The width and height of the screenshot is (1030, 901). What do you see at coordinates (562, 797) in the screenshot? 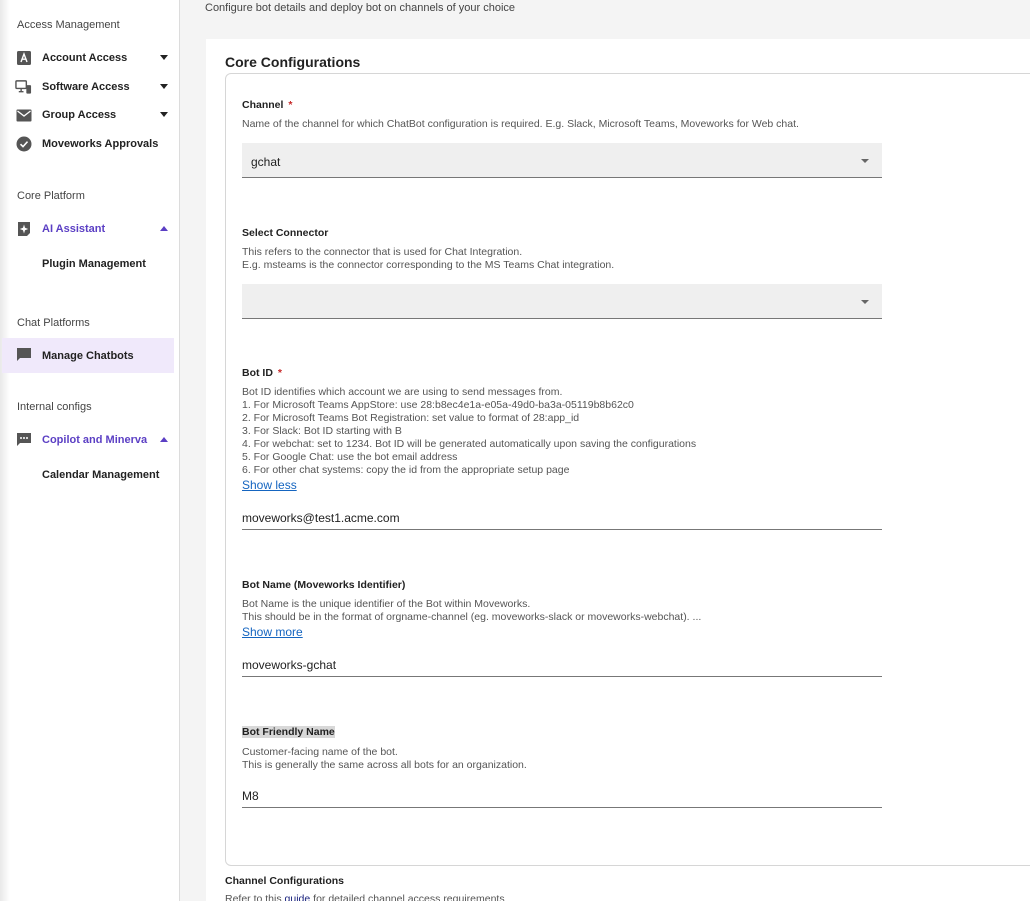
I see `bot-friendly-name-input: M8` at bounding box center [562, 797].